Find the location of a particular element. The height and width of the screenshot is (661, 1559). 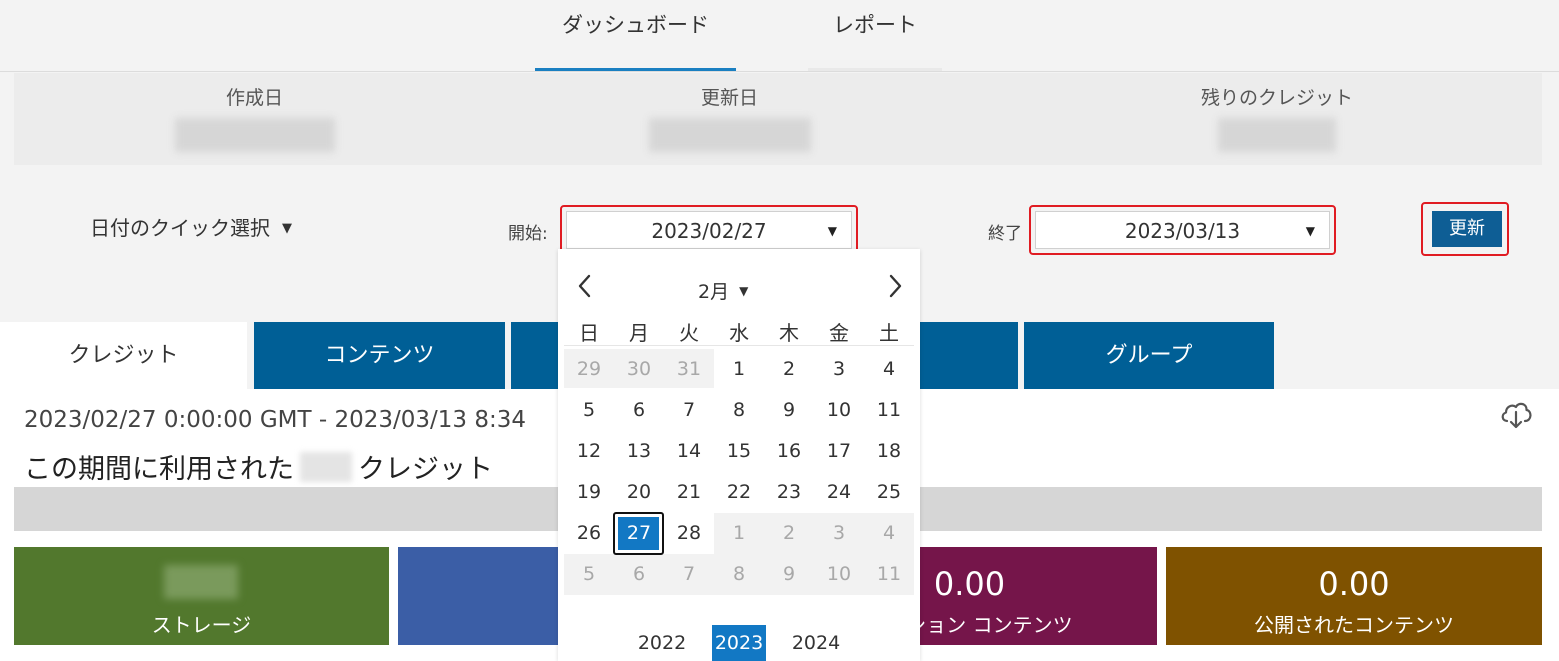

update-button-highlight: 更新 is located at coordinates (1465, 229).